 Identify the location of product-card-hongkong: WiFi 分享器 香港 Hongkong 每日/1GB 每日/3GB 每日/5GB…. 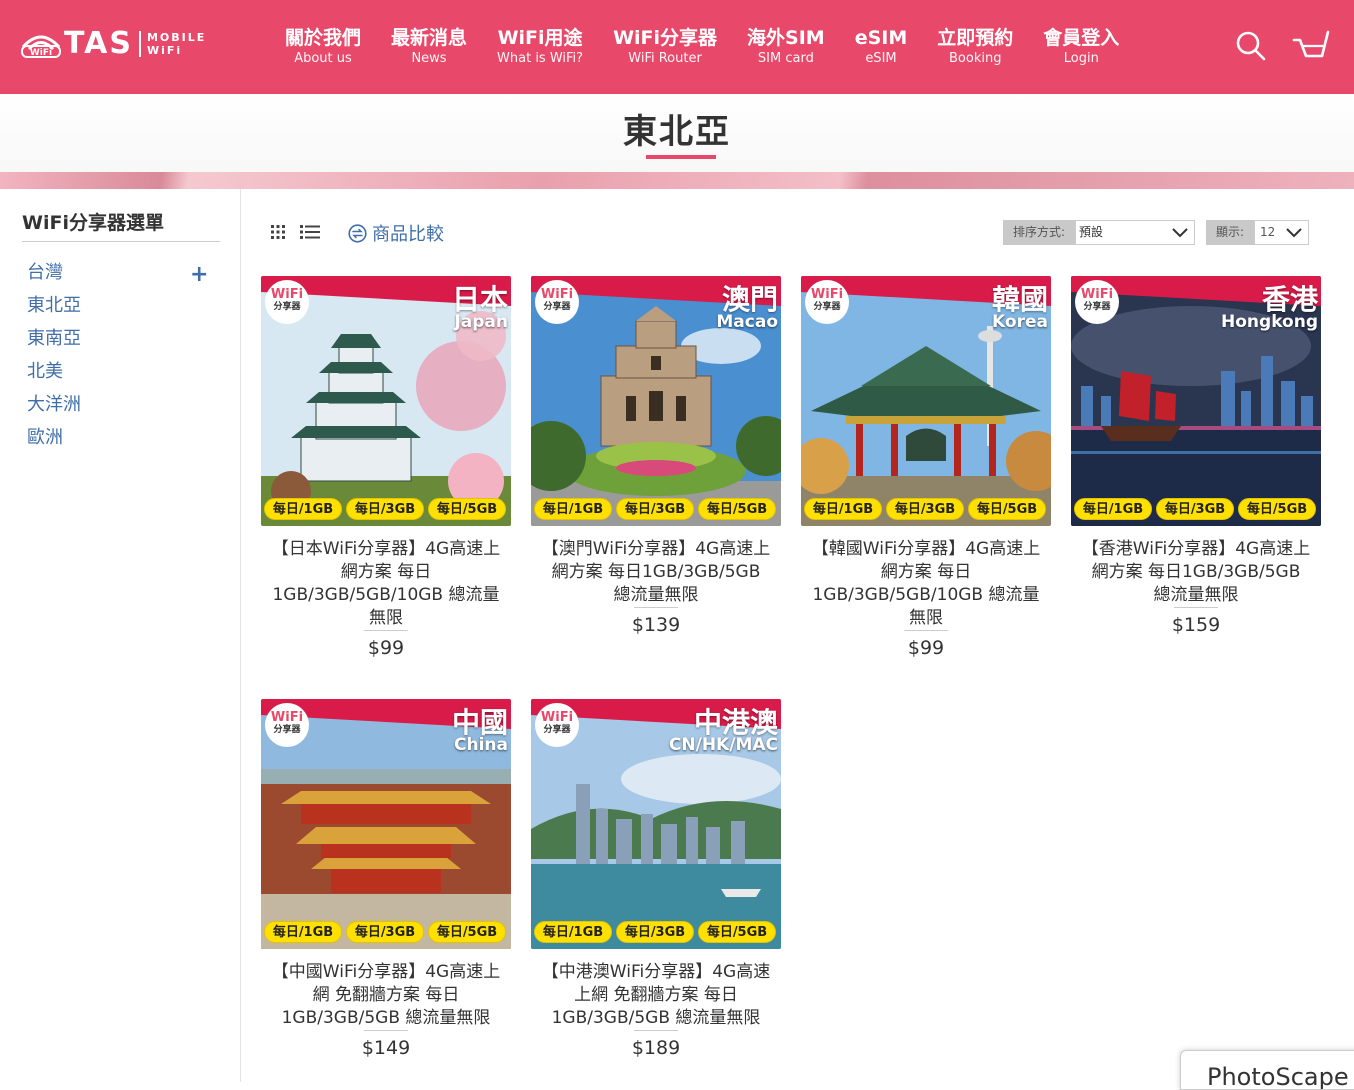
(1196, 456).